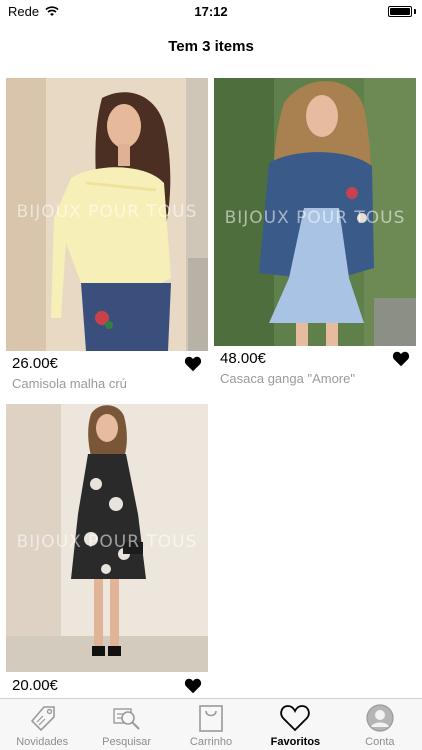 Image resolution: width=422 pixels, height=750 pixels. I want to click on status-time: 17:12, so click(211, 11).